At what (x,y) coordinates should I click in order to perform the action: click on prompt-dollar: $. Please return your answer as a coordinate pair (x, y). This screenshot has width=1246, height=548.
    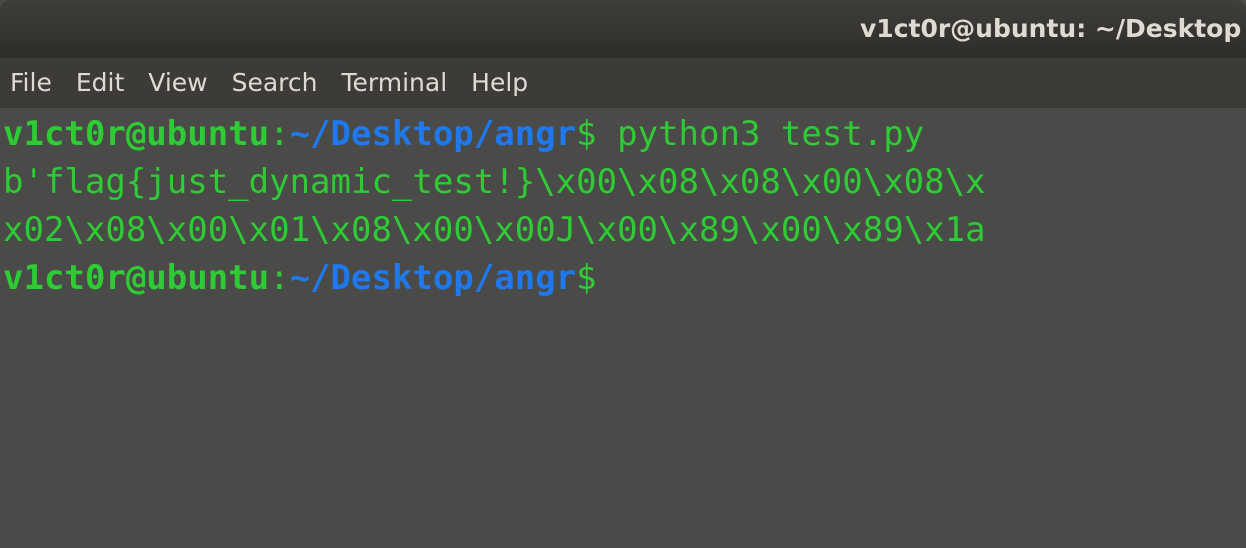
    Looking at the image, I should click on (586, 134).